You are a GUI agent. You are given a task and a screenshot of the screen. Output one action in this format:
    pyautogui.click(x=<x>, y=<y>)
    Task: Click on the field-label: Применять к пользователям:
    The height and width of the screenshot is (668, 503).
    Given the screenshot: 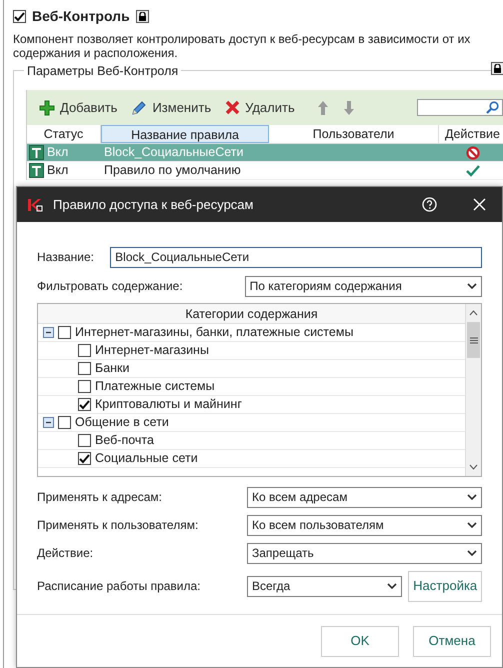 What is the action you would take?
    pyautogui.click(x=118, y=525)
    